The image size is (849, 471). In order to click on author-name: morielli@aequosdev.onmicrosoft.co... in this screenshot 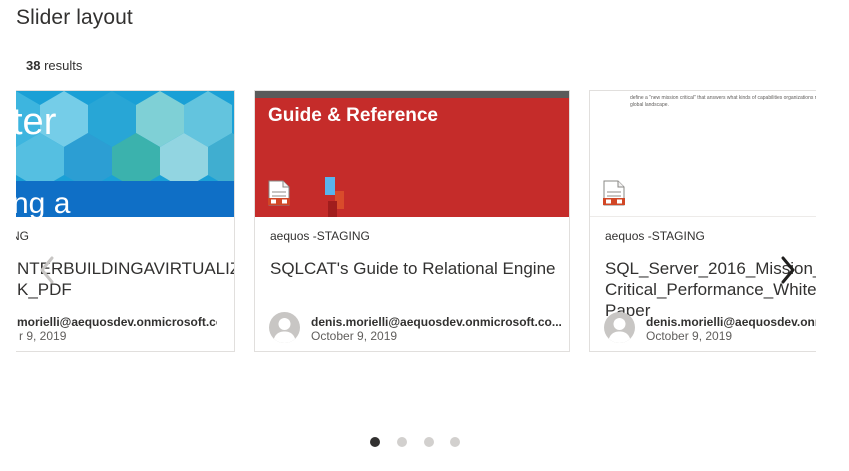, I will do `click(117, 322)`.